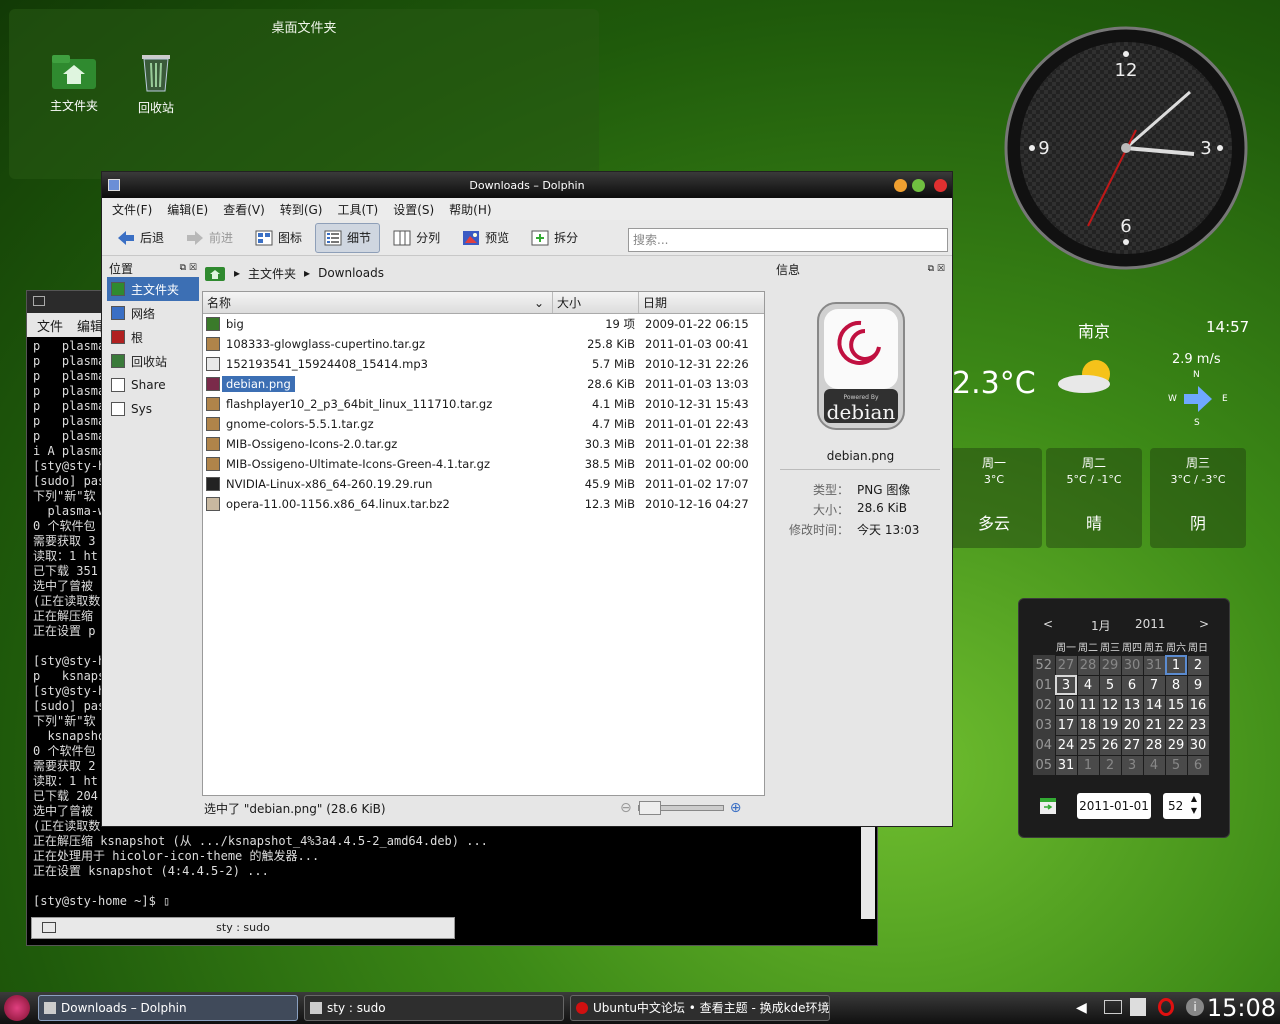 The height and width of the screenshot is (1024, 1280). Describe the element at coordinates (1138, 1007) in the screenshot. I see `clipboard-icon` at that location.